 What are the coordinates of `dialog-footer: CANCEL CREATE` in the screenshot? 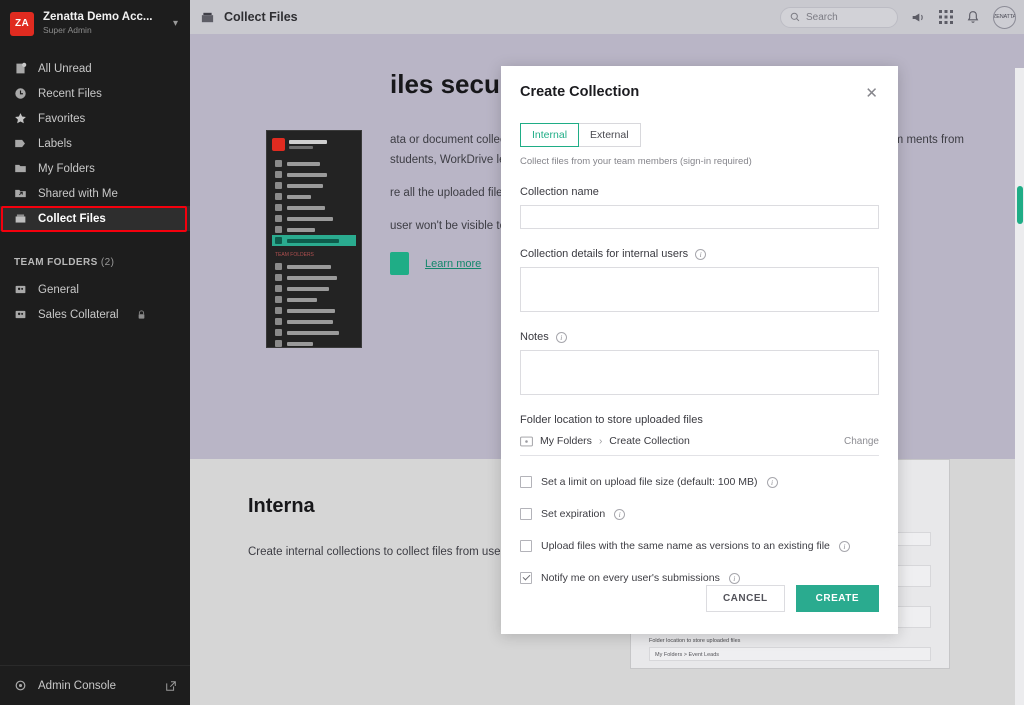 It's located at (699, 609).